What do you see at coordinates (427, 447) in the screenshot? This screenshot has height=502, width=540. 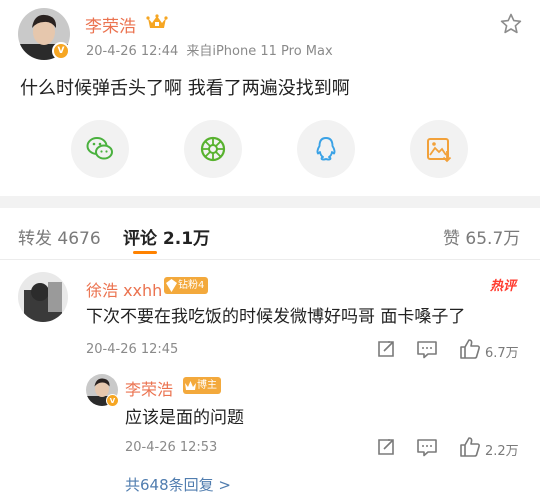 I see `reply-comment-icon` at bounding box center [427, 447].